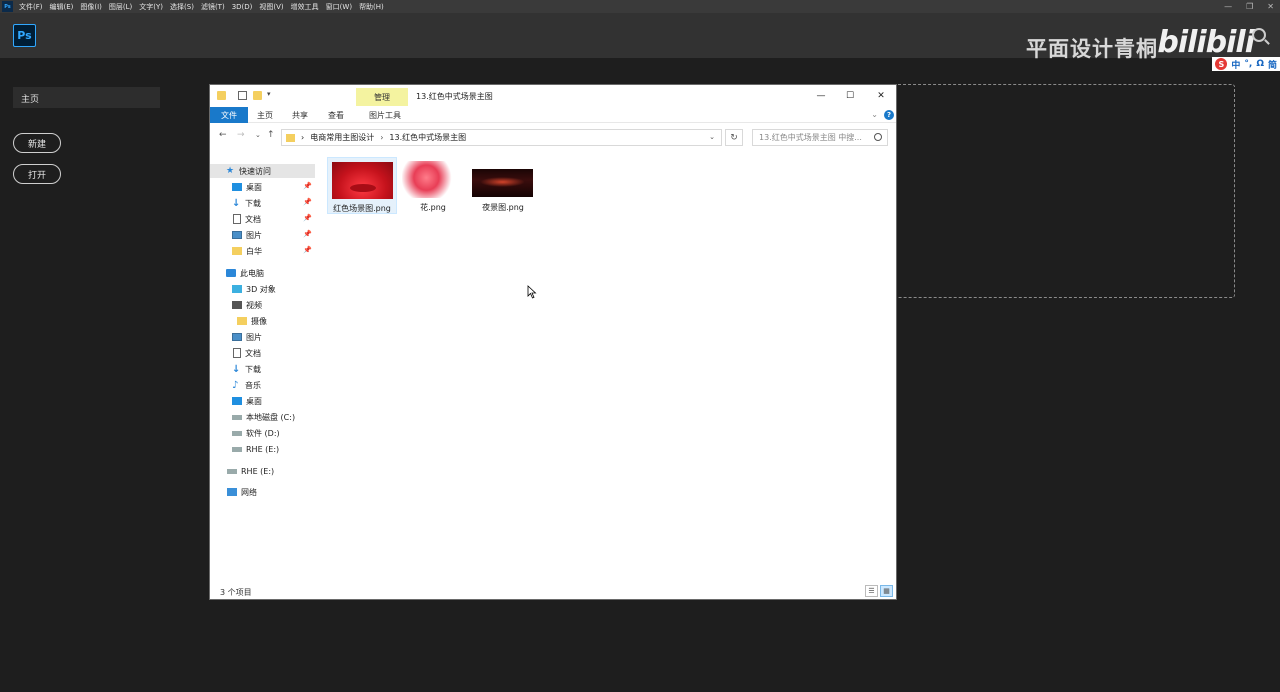  What do you see at coordinates (385, 115) in the screenshot?
I see `tab-picture-tools: 图片工具` at bounding box center [385, 115].